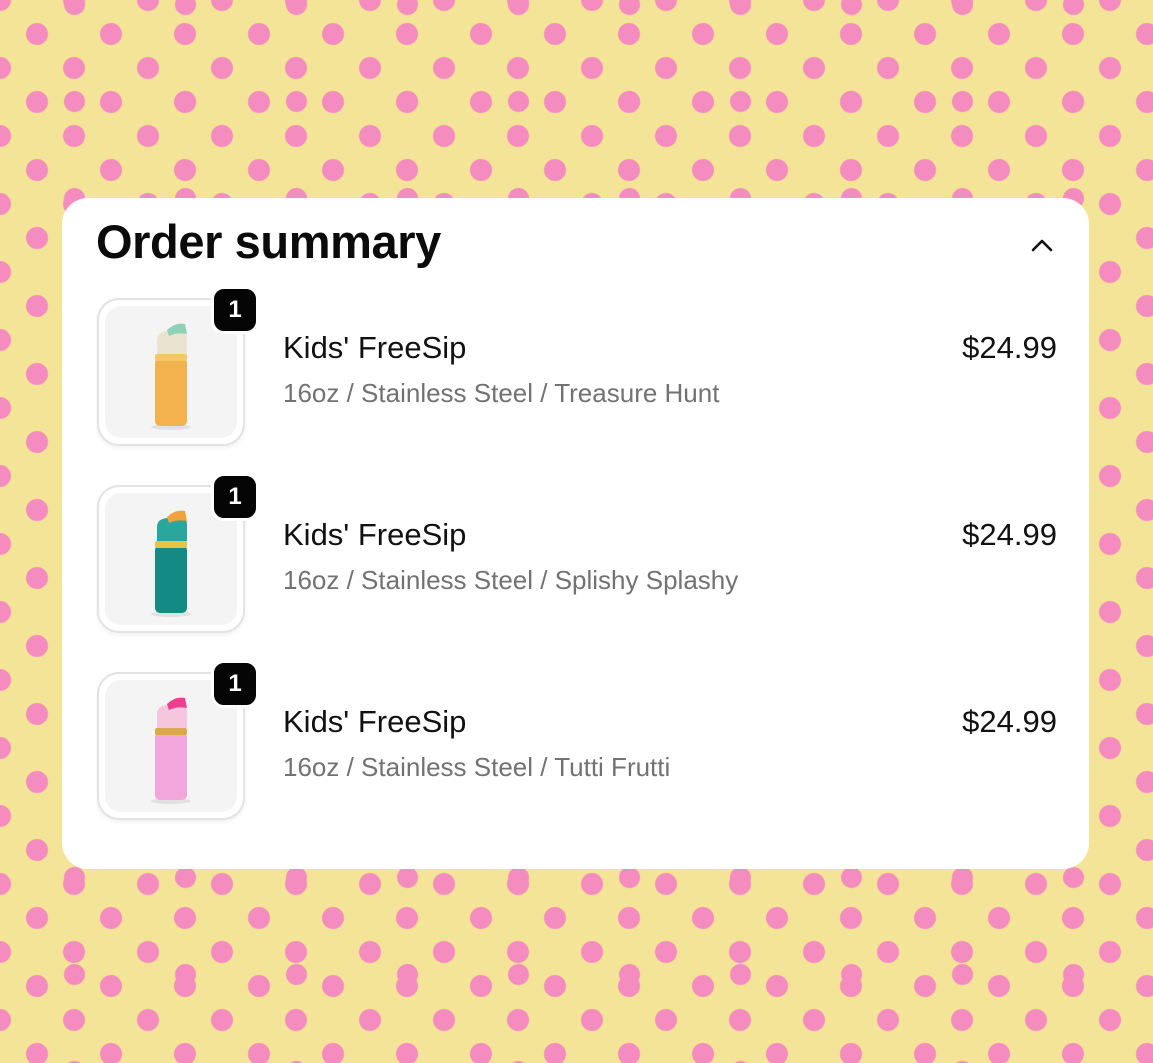 This screenshot has height=1063, width=1153. I want to click on chevron-up-icon, so click(1042, 245).